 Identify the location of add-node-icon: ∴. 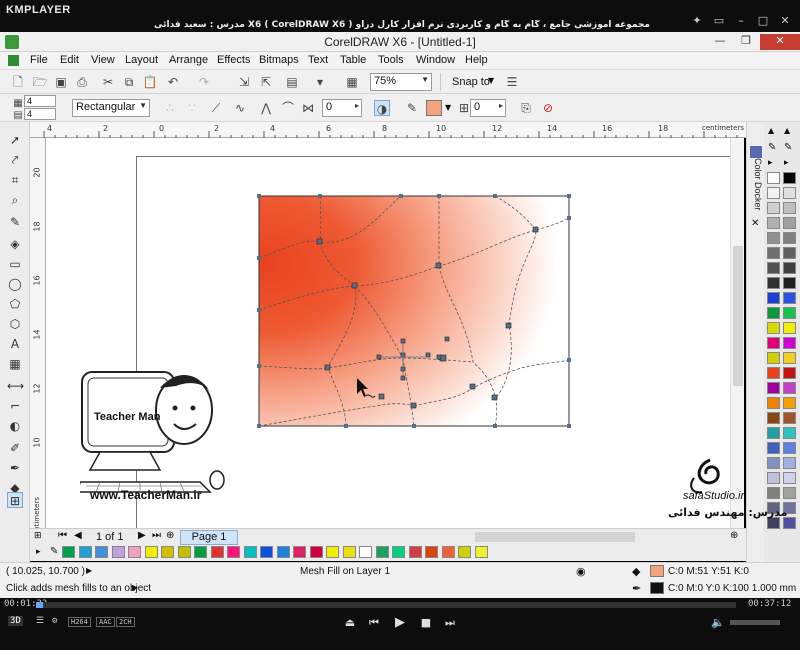
(170, 108).